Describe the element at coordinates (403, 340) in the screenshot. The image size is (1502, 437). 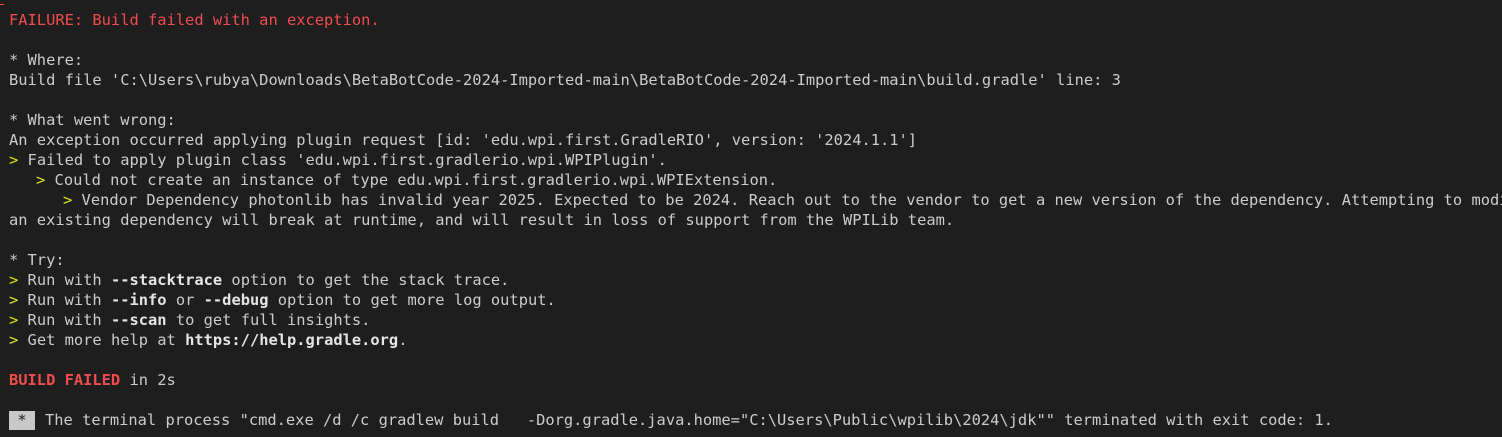
I see `try-text: .` at that location.